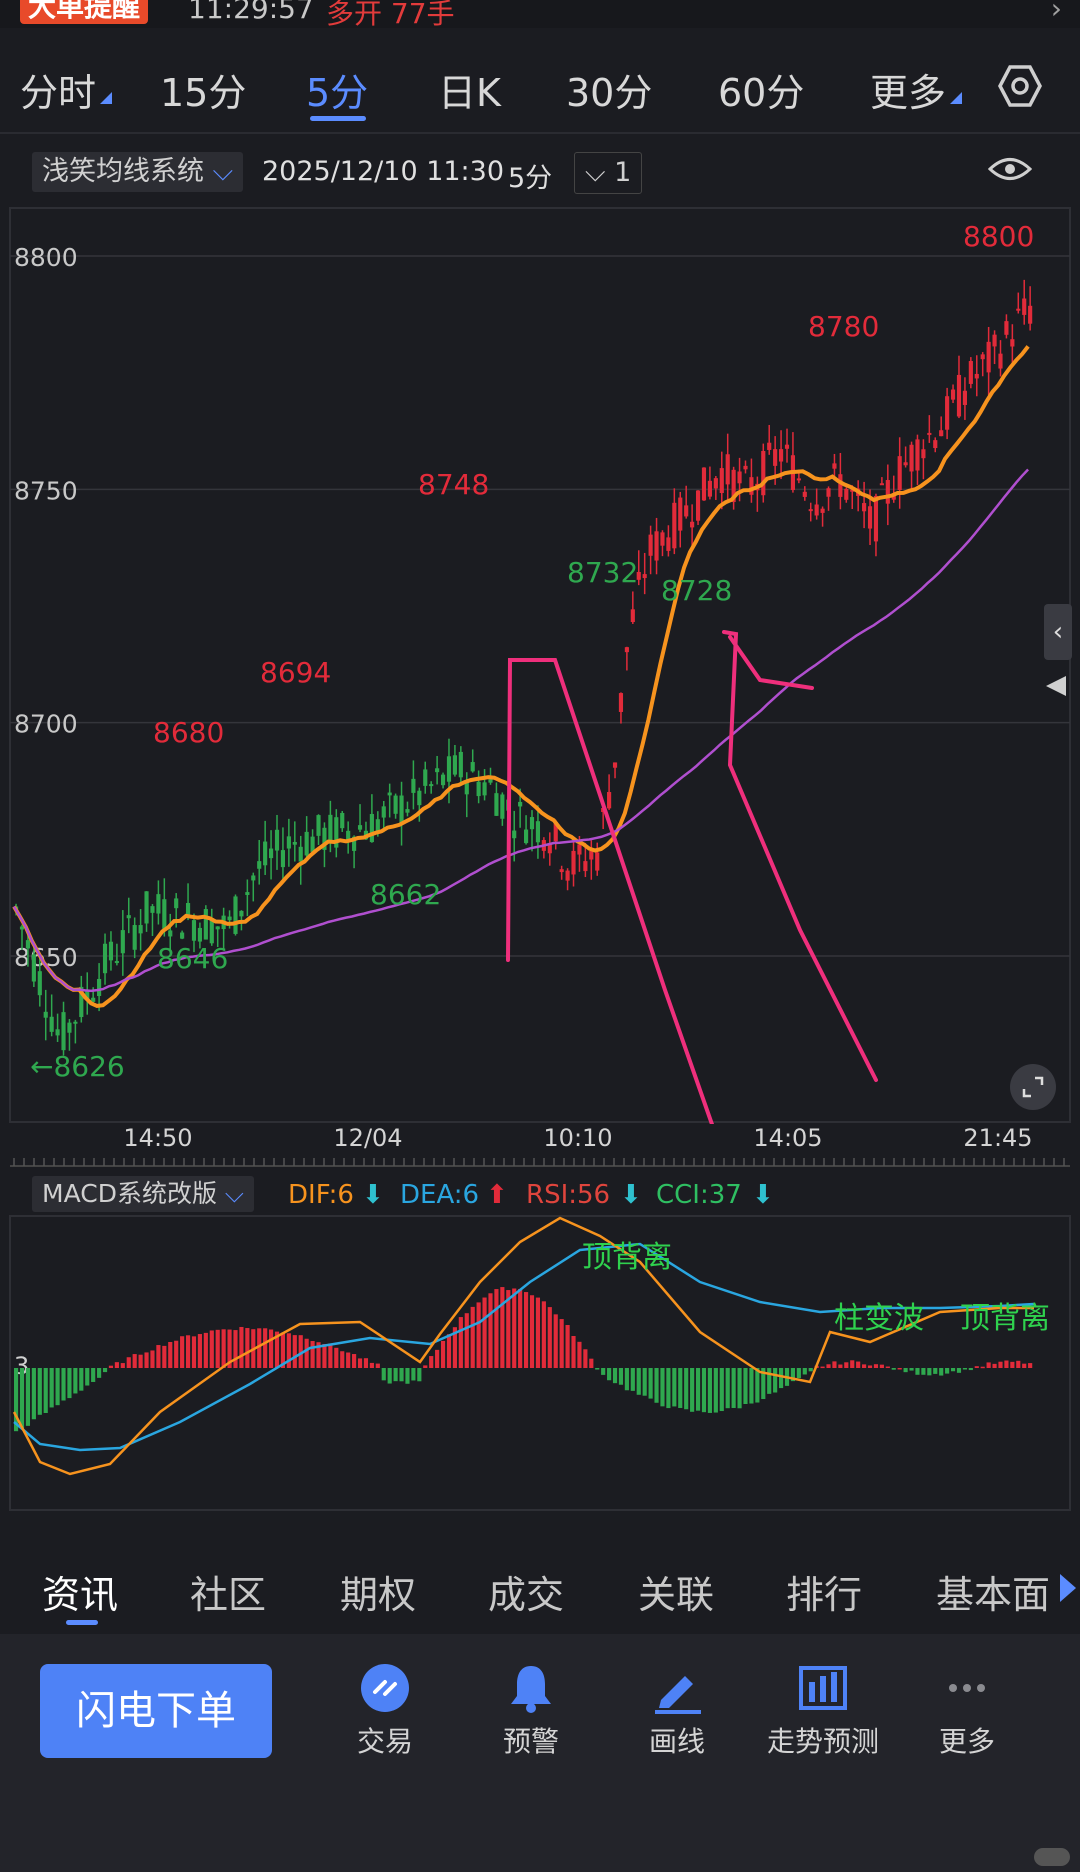 The width and height of the screenshot is (1080, 1872). Describe the element at coordinates (608, 173) in the screenshot. I see `ma-count-selector: ⌵ 1` at that location.